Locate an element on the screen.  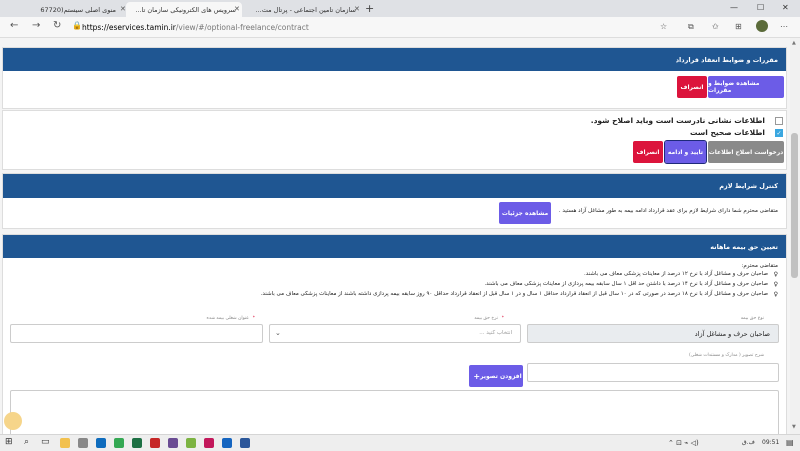
new-tab-icon: + is located at coordinates (369, 8).